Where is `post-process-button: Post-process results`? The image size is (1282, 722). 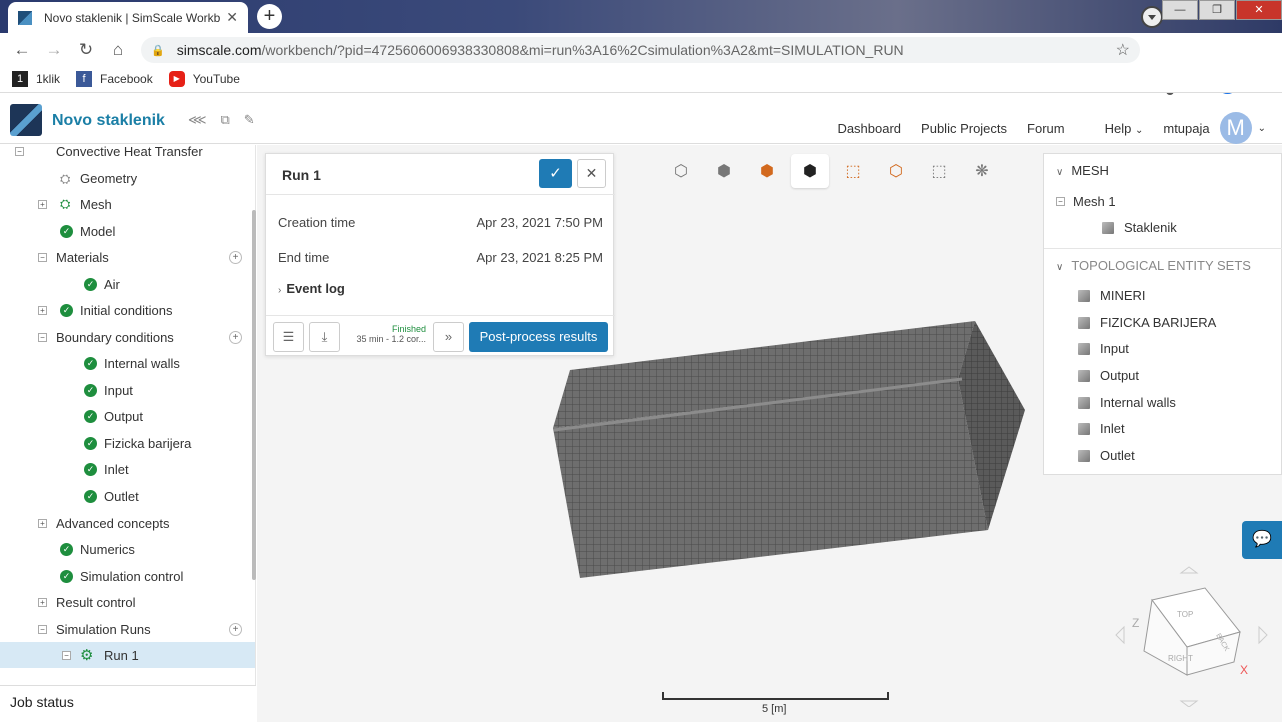 post-process-button: Post-process results is located at coordinates (538, 337).